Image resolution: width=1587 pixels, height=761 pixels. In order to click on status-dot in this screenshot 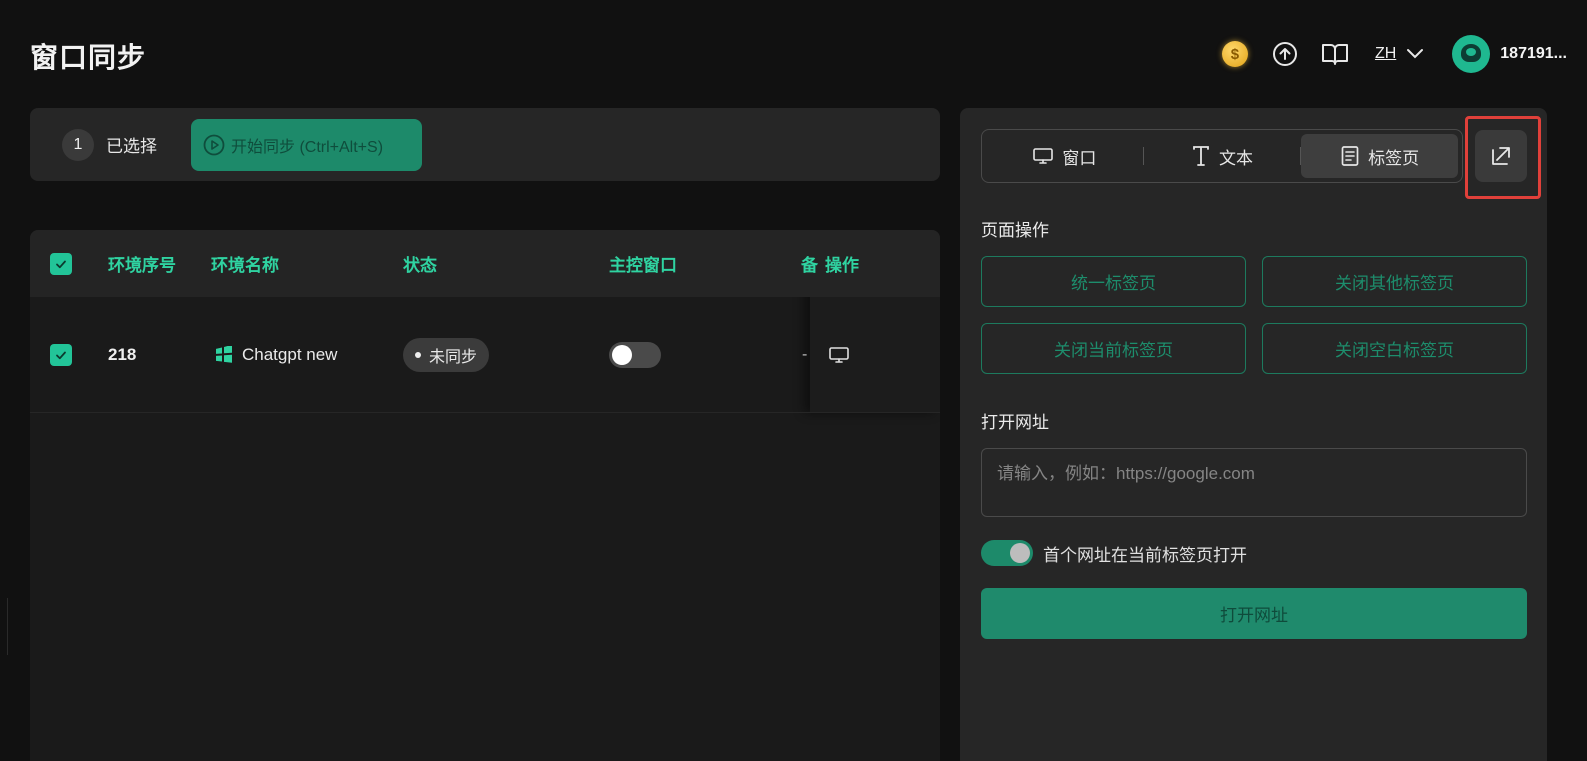, I will do `click(418, 354)`.